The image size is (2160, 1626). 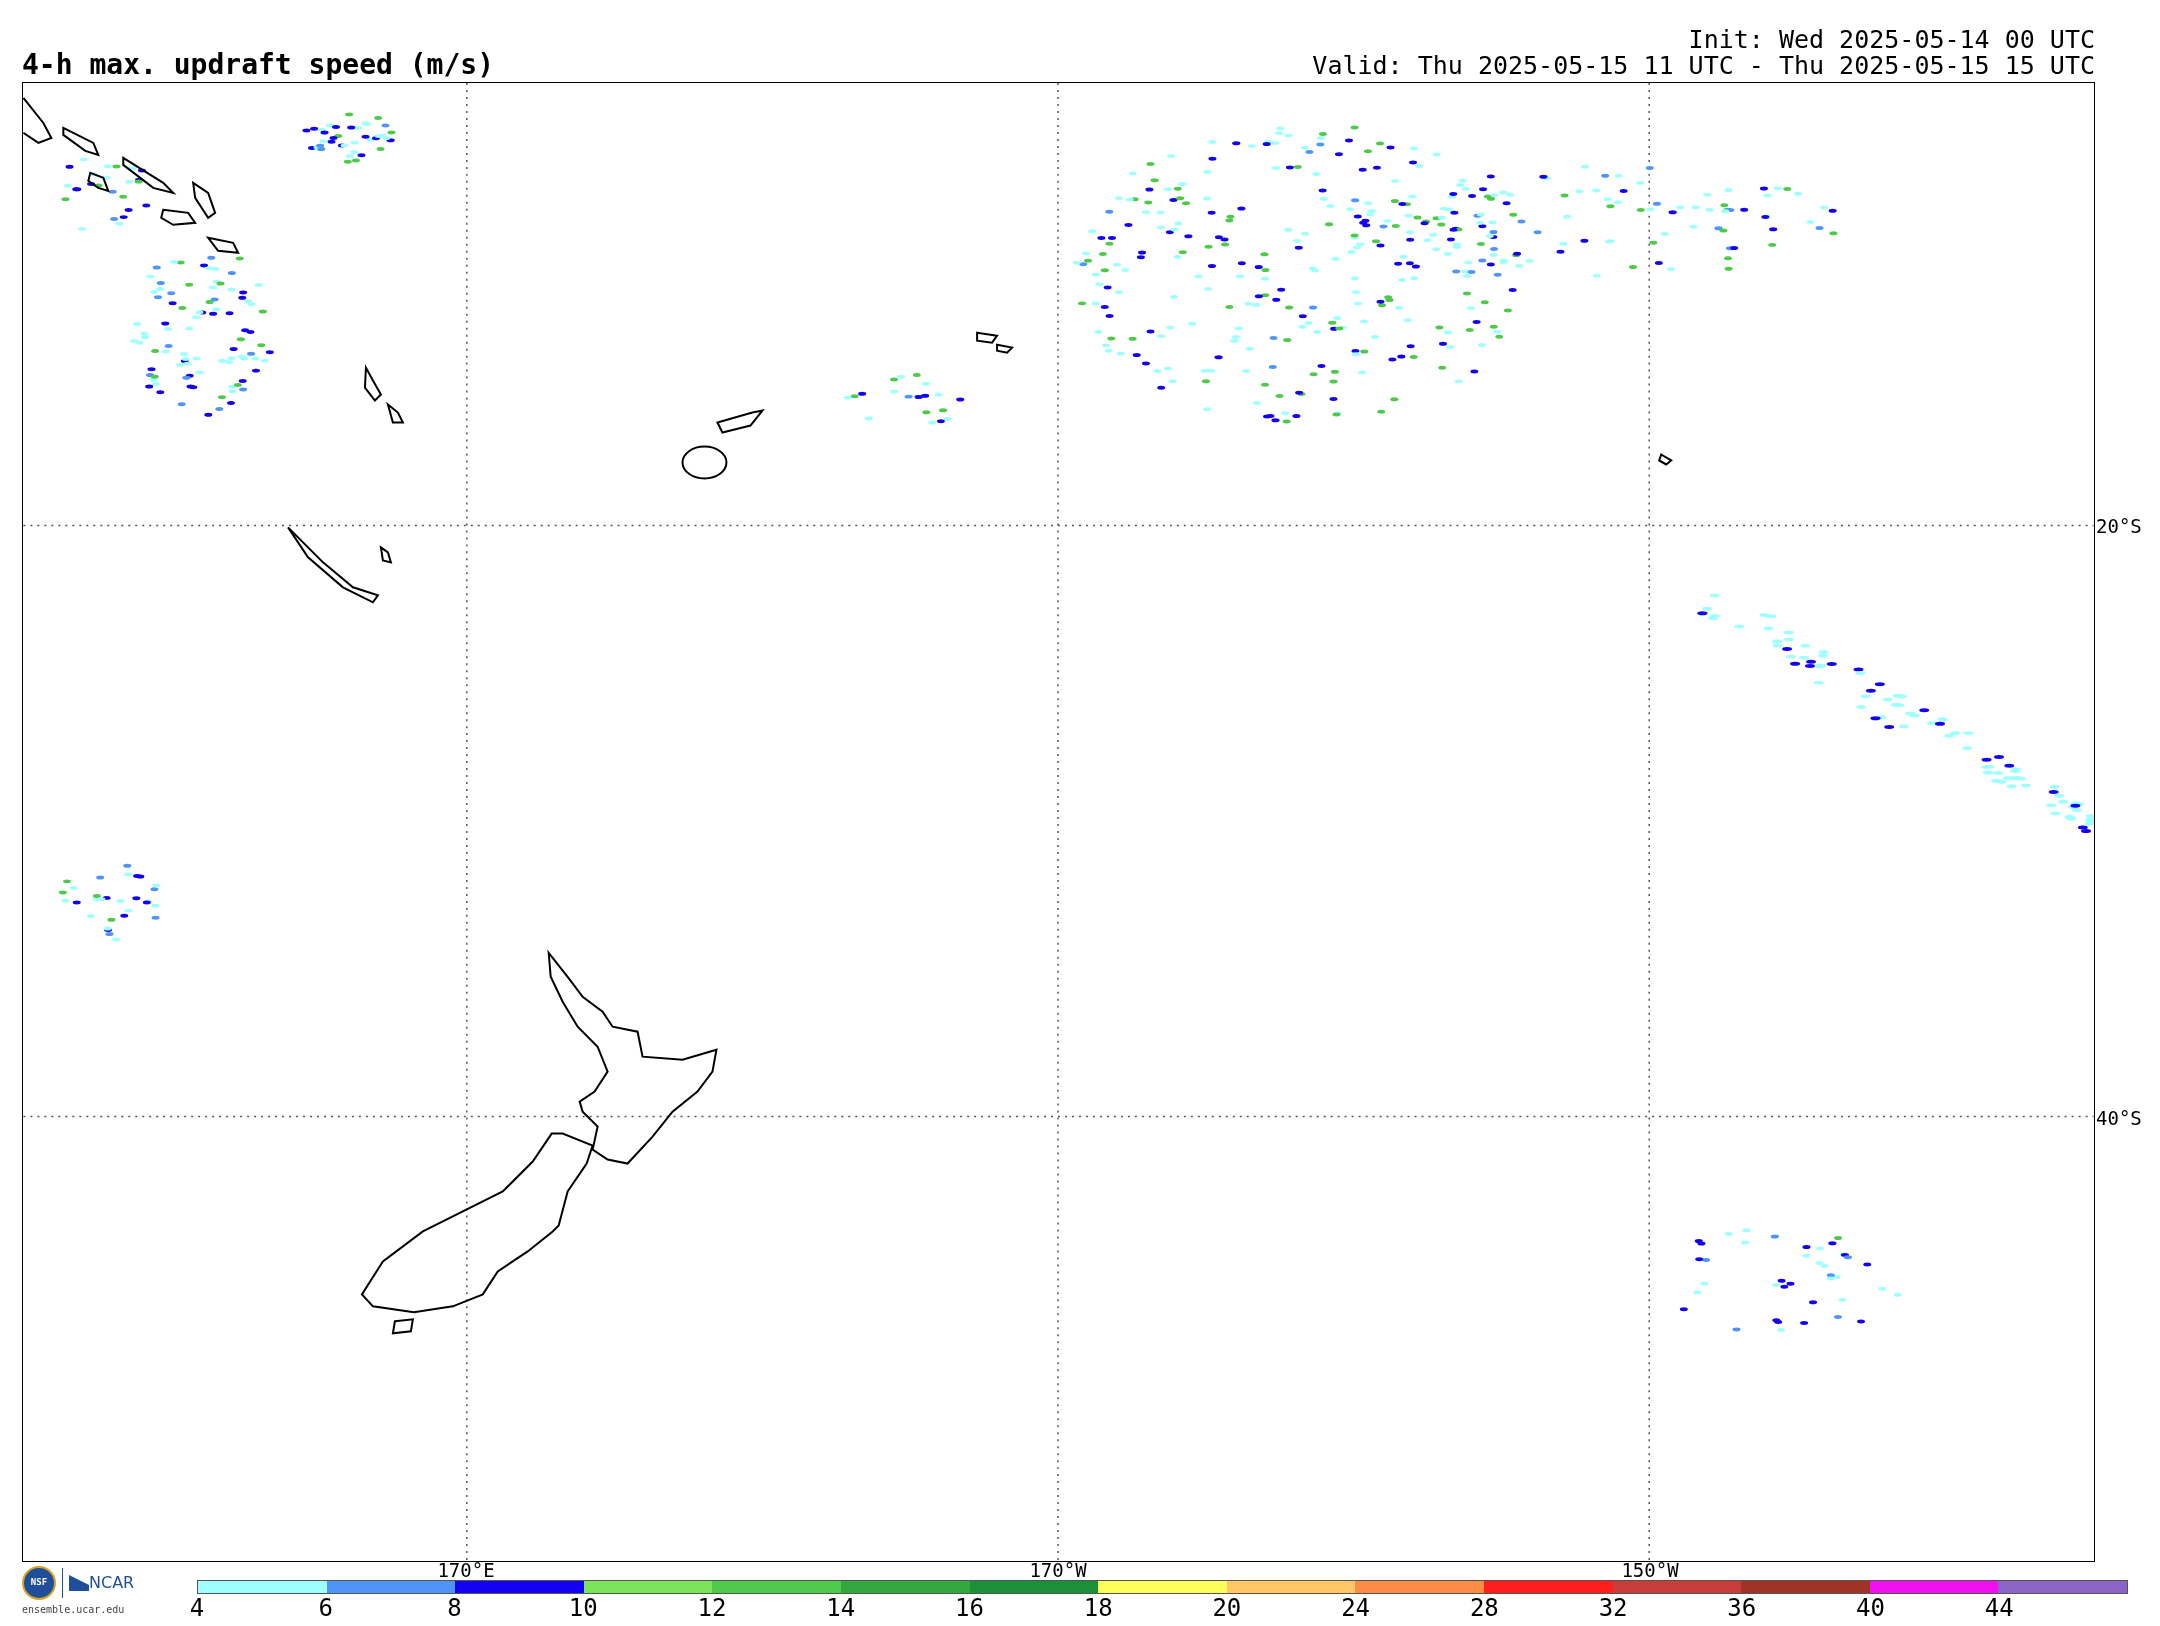 I want to click on nsf-logo: NSF, so click(x=39, y=1583).